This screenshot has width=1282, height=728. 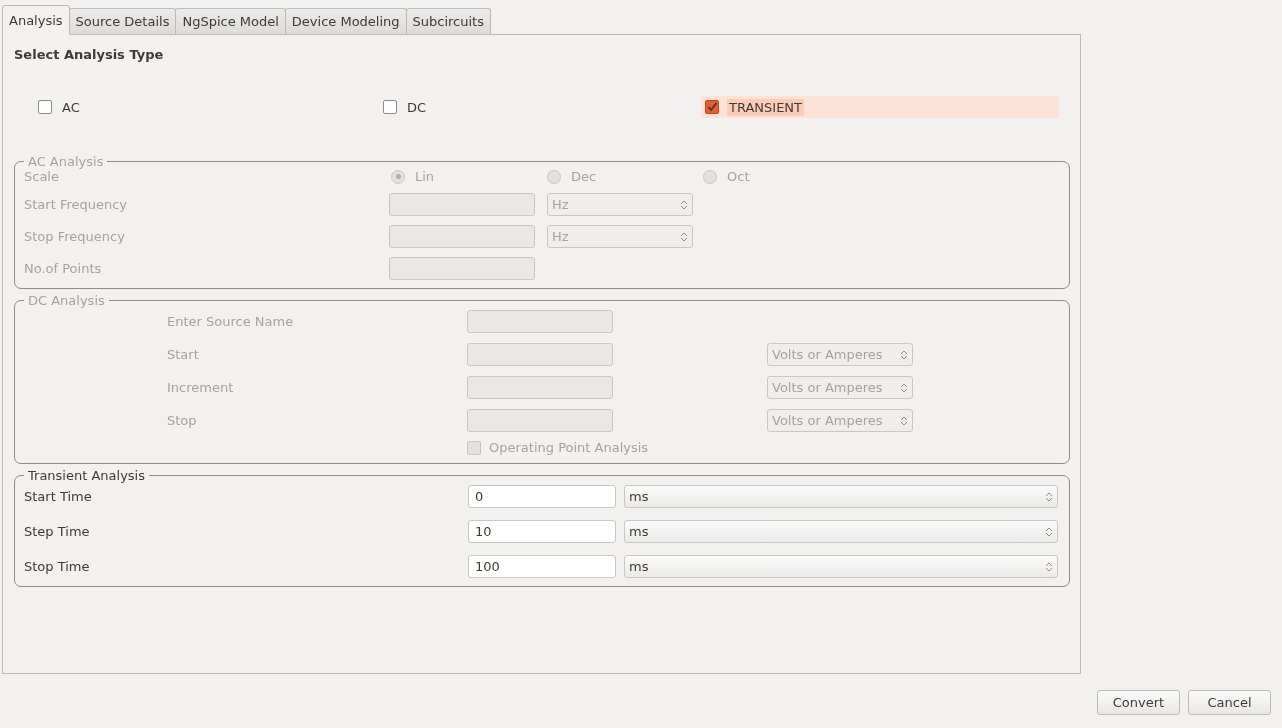 What do you see at coordinates (57, 566) in the screenshot?
I see `field-label: Stop Time` at bounding box center [57, 566].